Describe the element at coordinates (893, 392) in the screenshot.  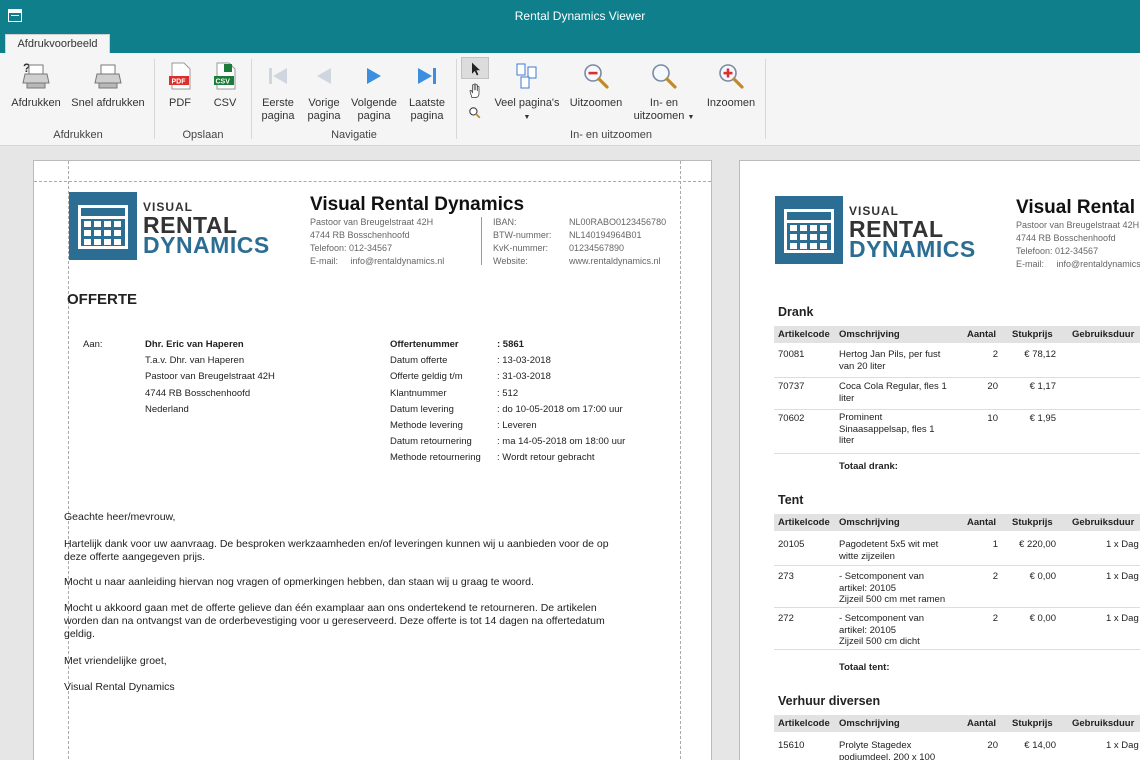
I see `row-description: Coca Cola Regular, fles 1 liter` at that location.